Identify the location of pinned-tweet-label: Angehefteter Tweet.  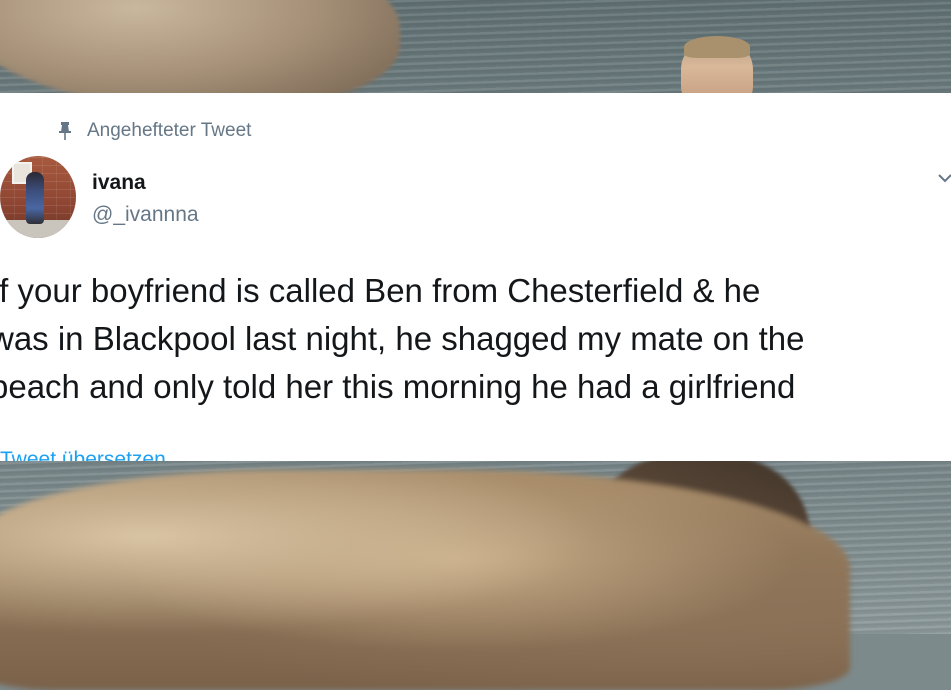
(169, 130).